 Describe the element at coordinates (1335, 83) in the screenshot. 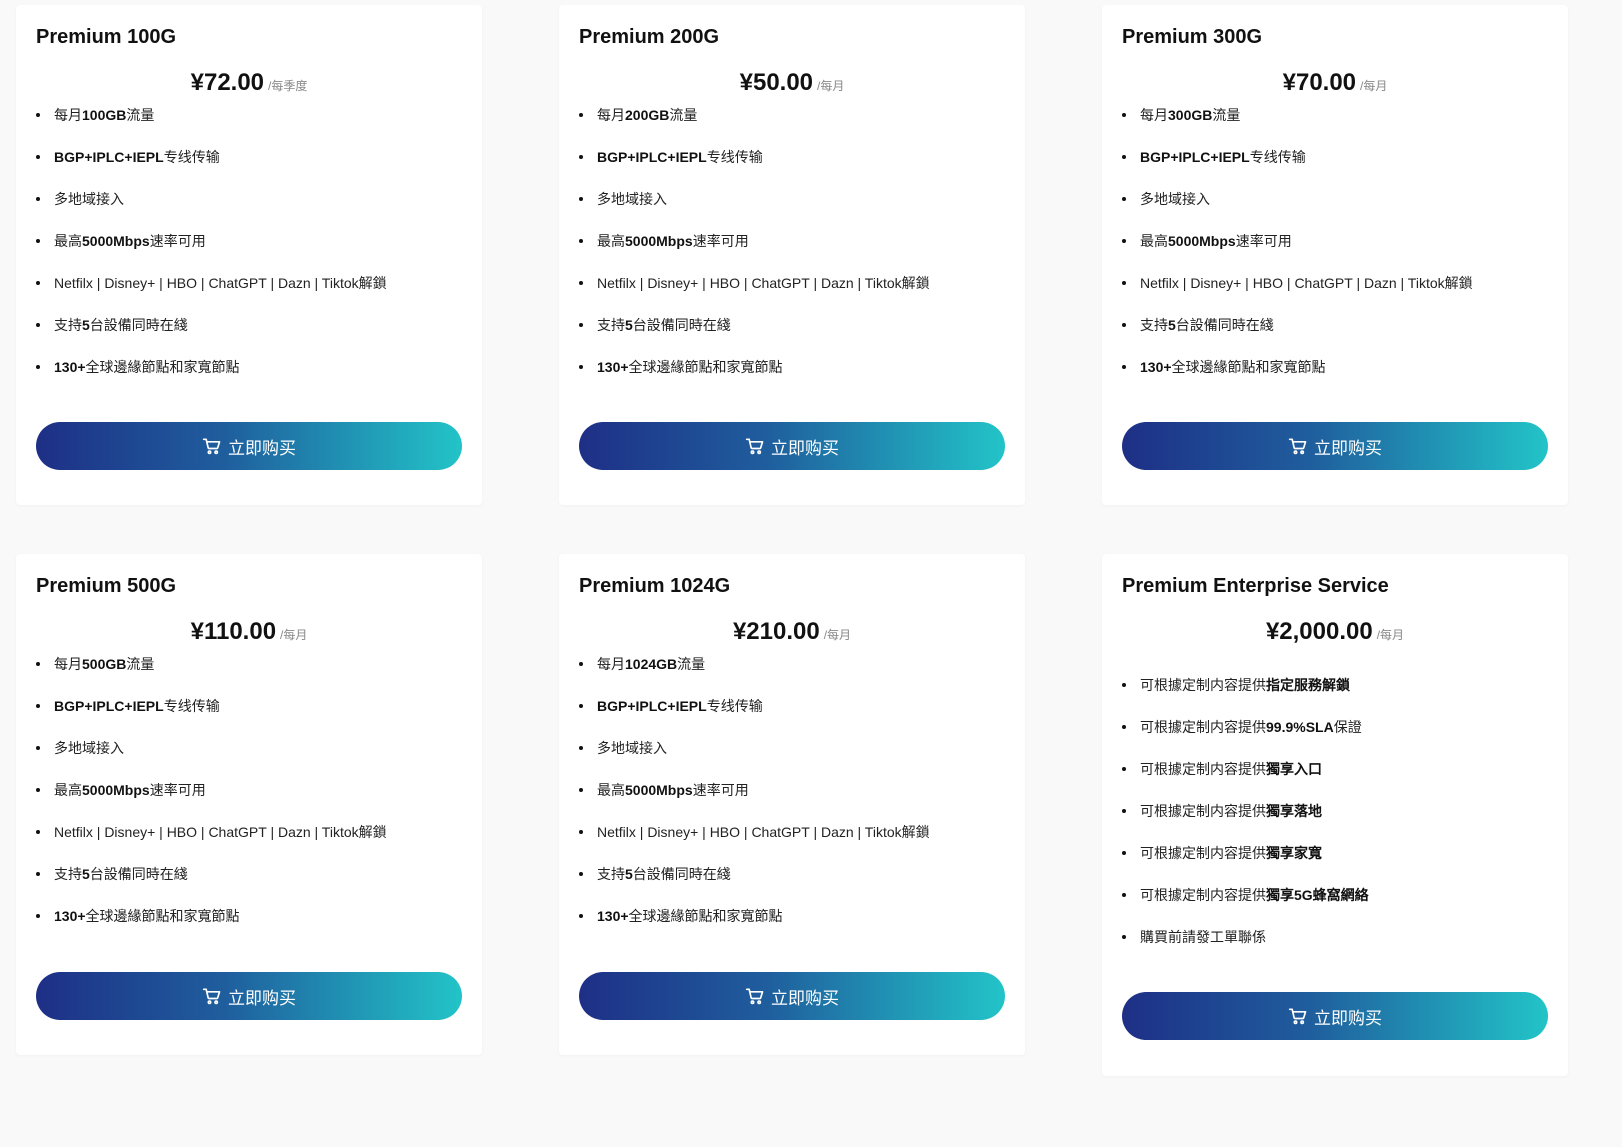

I see `plan-price: ¥70.00/每月` at that location.